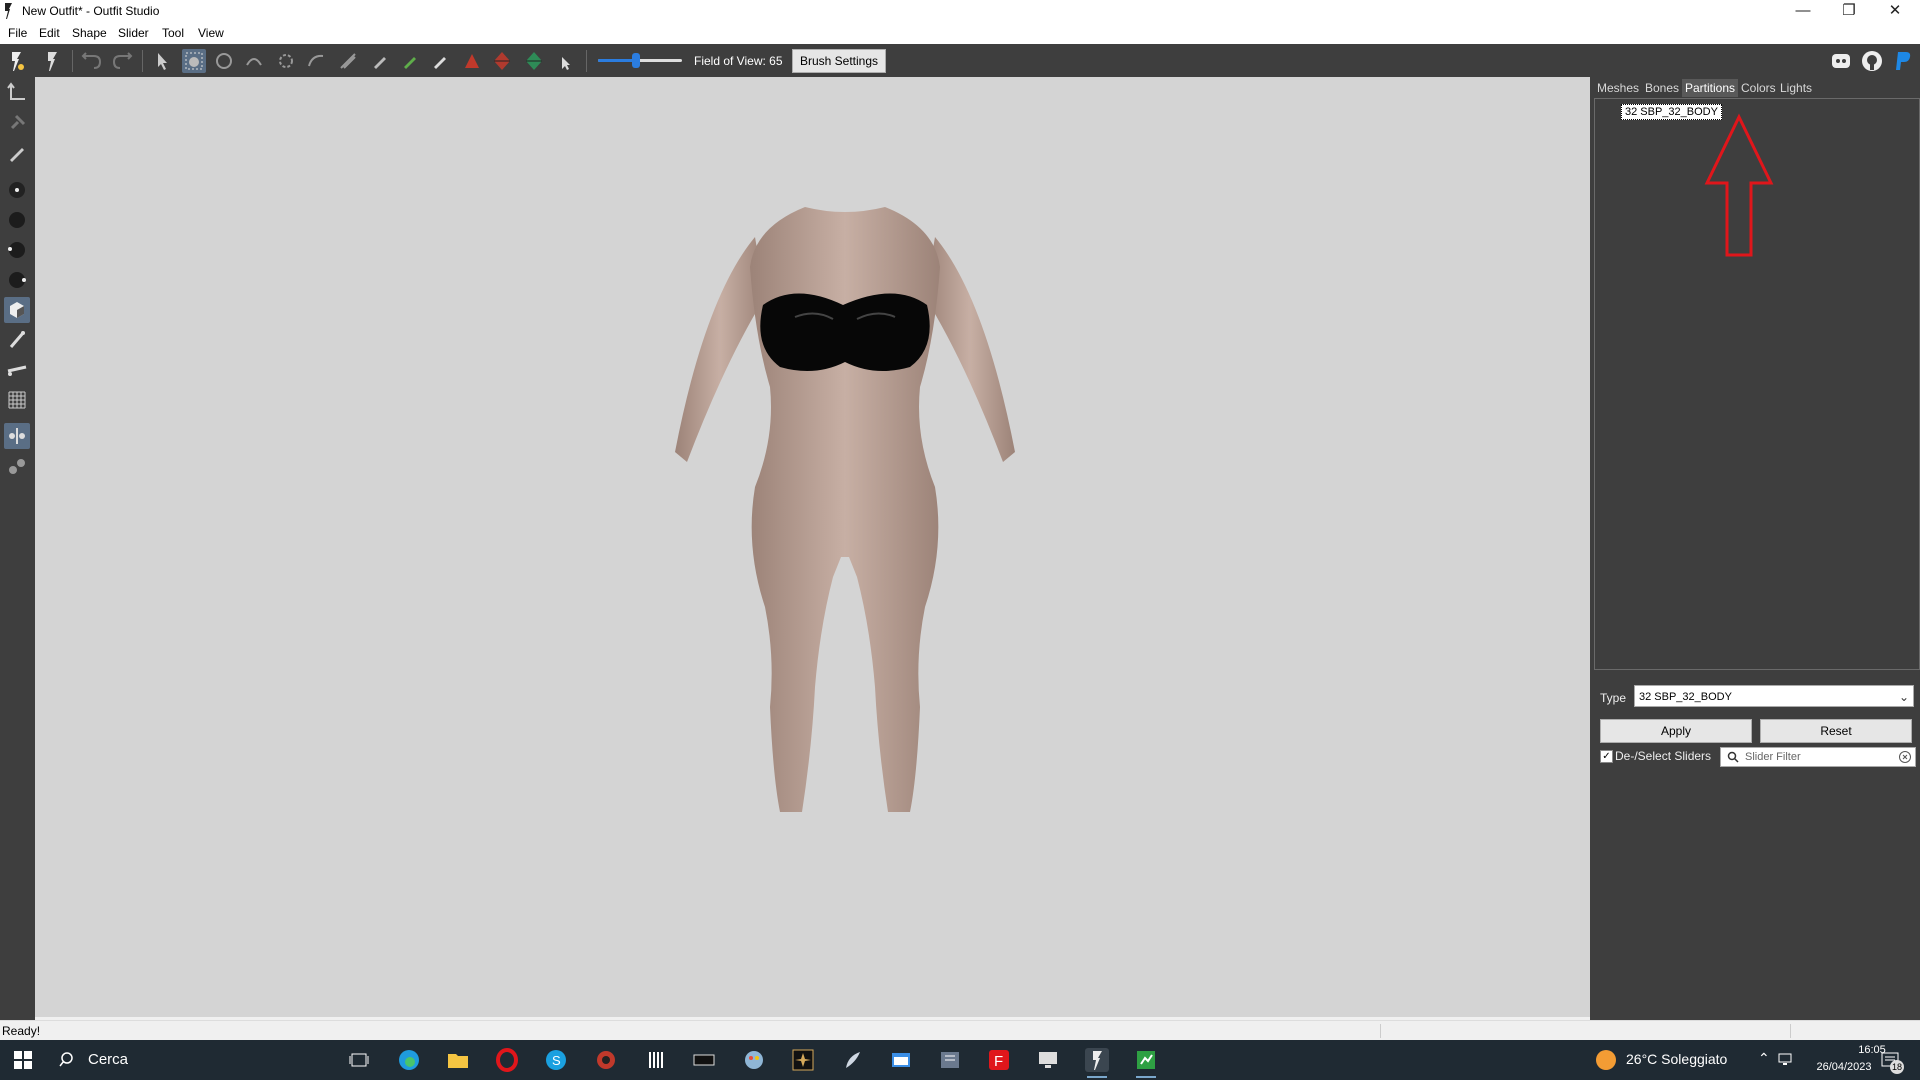 This screenshot has height=1080, width=1920. I want to click on tab-bones: Bones, so click(1662, 88).